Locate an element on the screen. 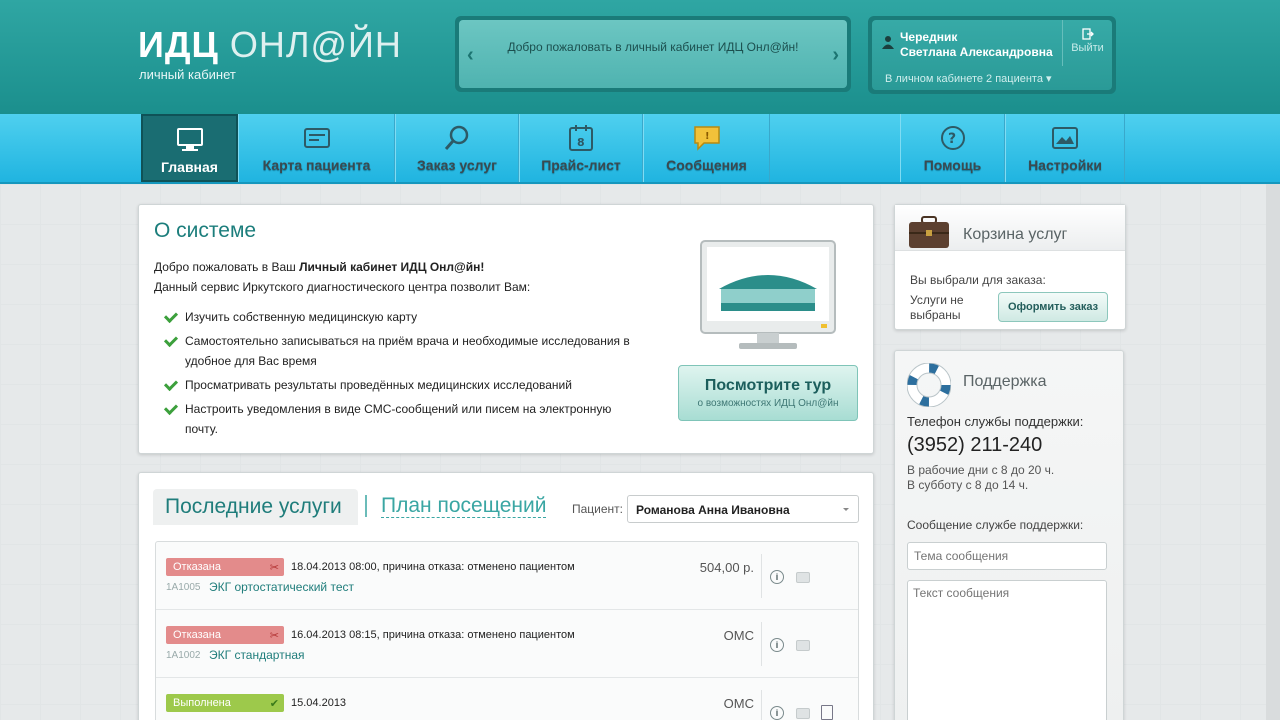 This screenshot has height=720, width=1280. user-name: Чередник Светлана Александровна is located at coordinates (976, 45).